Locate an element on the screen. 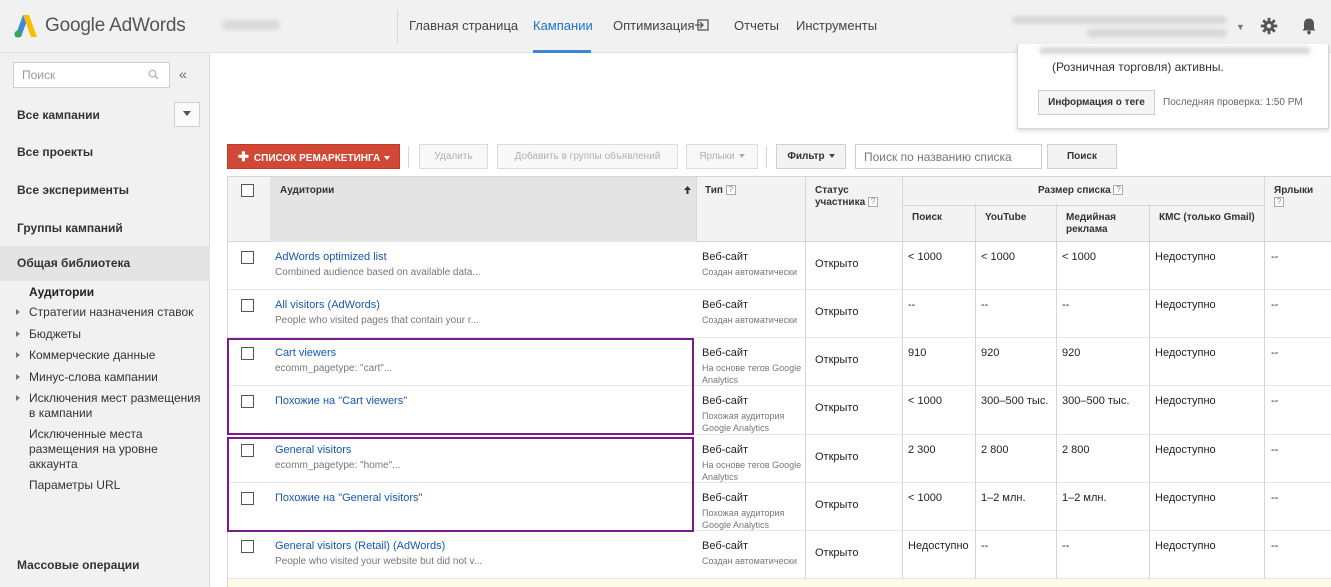 The image size is (1331, 587). column-list-size-label: Размер списка is located at coordinates (1074, 190).